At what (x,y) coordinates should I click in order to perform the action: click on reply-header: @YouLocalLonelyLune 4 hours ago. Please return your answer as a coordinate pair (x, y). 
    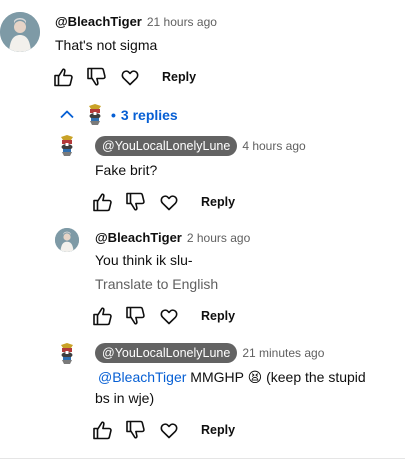
    Looking at the image, I should click on (200, 146).